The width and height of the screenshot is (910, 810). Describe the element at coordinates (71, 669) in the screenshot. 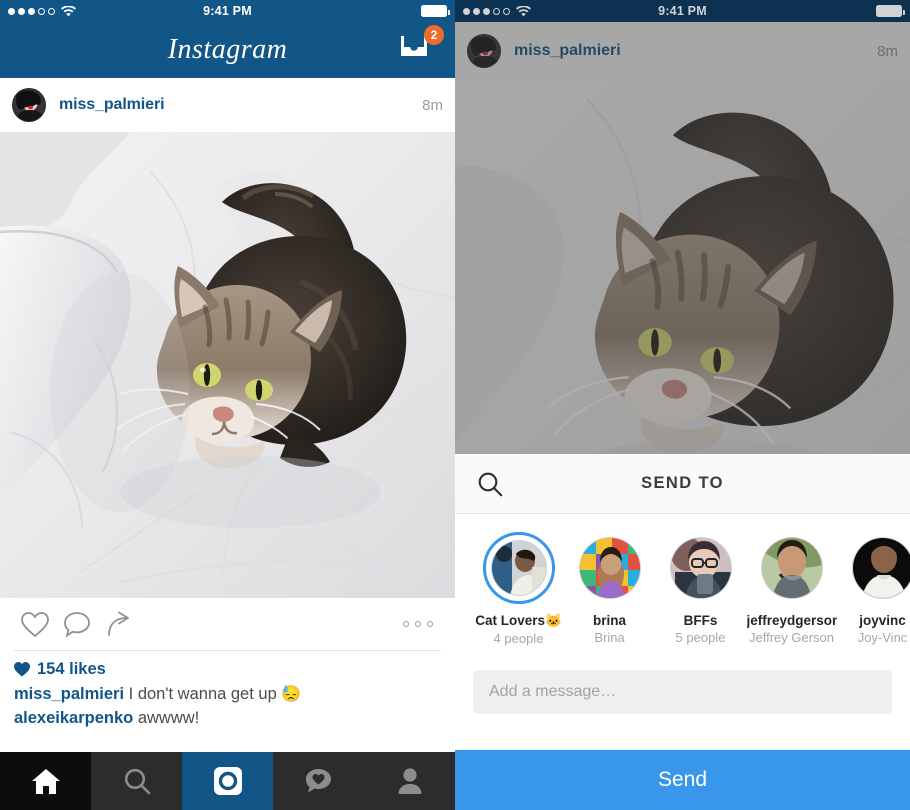

I see `likes-count-text: 154 likes` at that location.